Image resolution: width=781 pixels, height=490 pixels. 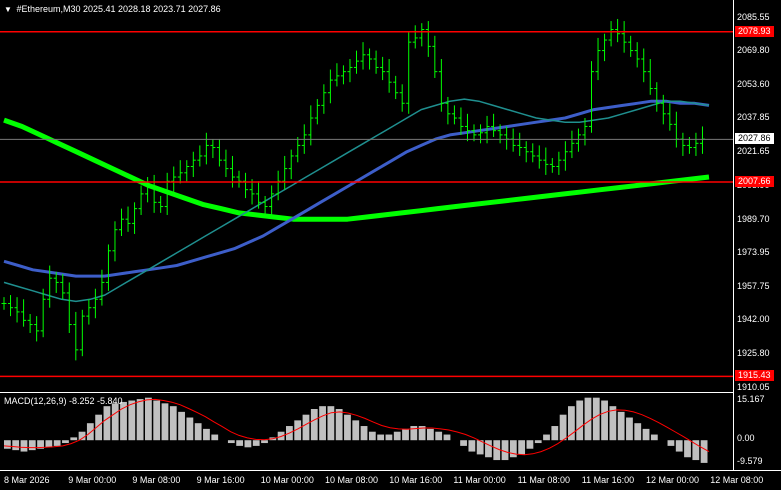 I want to click on time-tick-label: 12 Mar 00:00, so click(x=673, y=480).